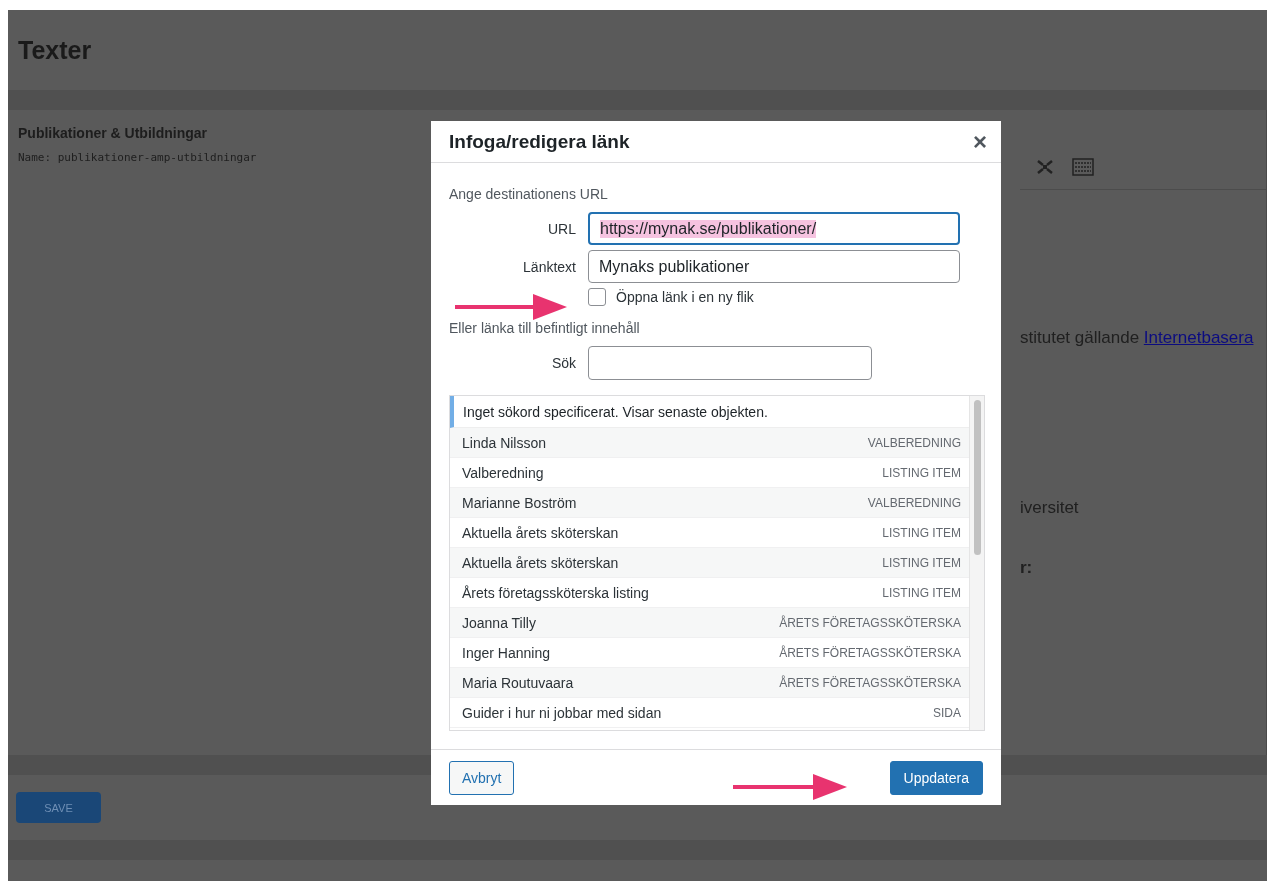  Describe the element at coordinates (1137, 338) in the screenshot. I see `editor-paragraph: stitutet gällande Internetbasera` at that location.